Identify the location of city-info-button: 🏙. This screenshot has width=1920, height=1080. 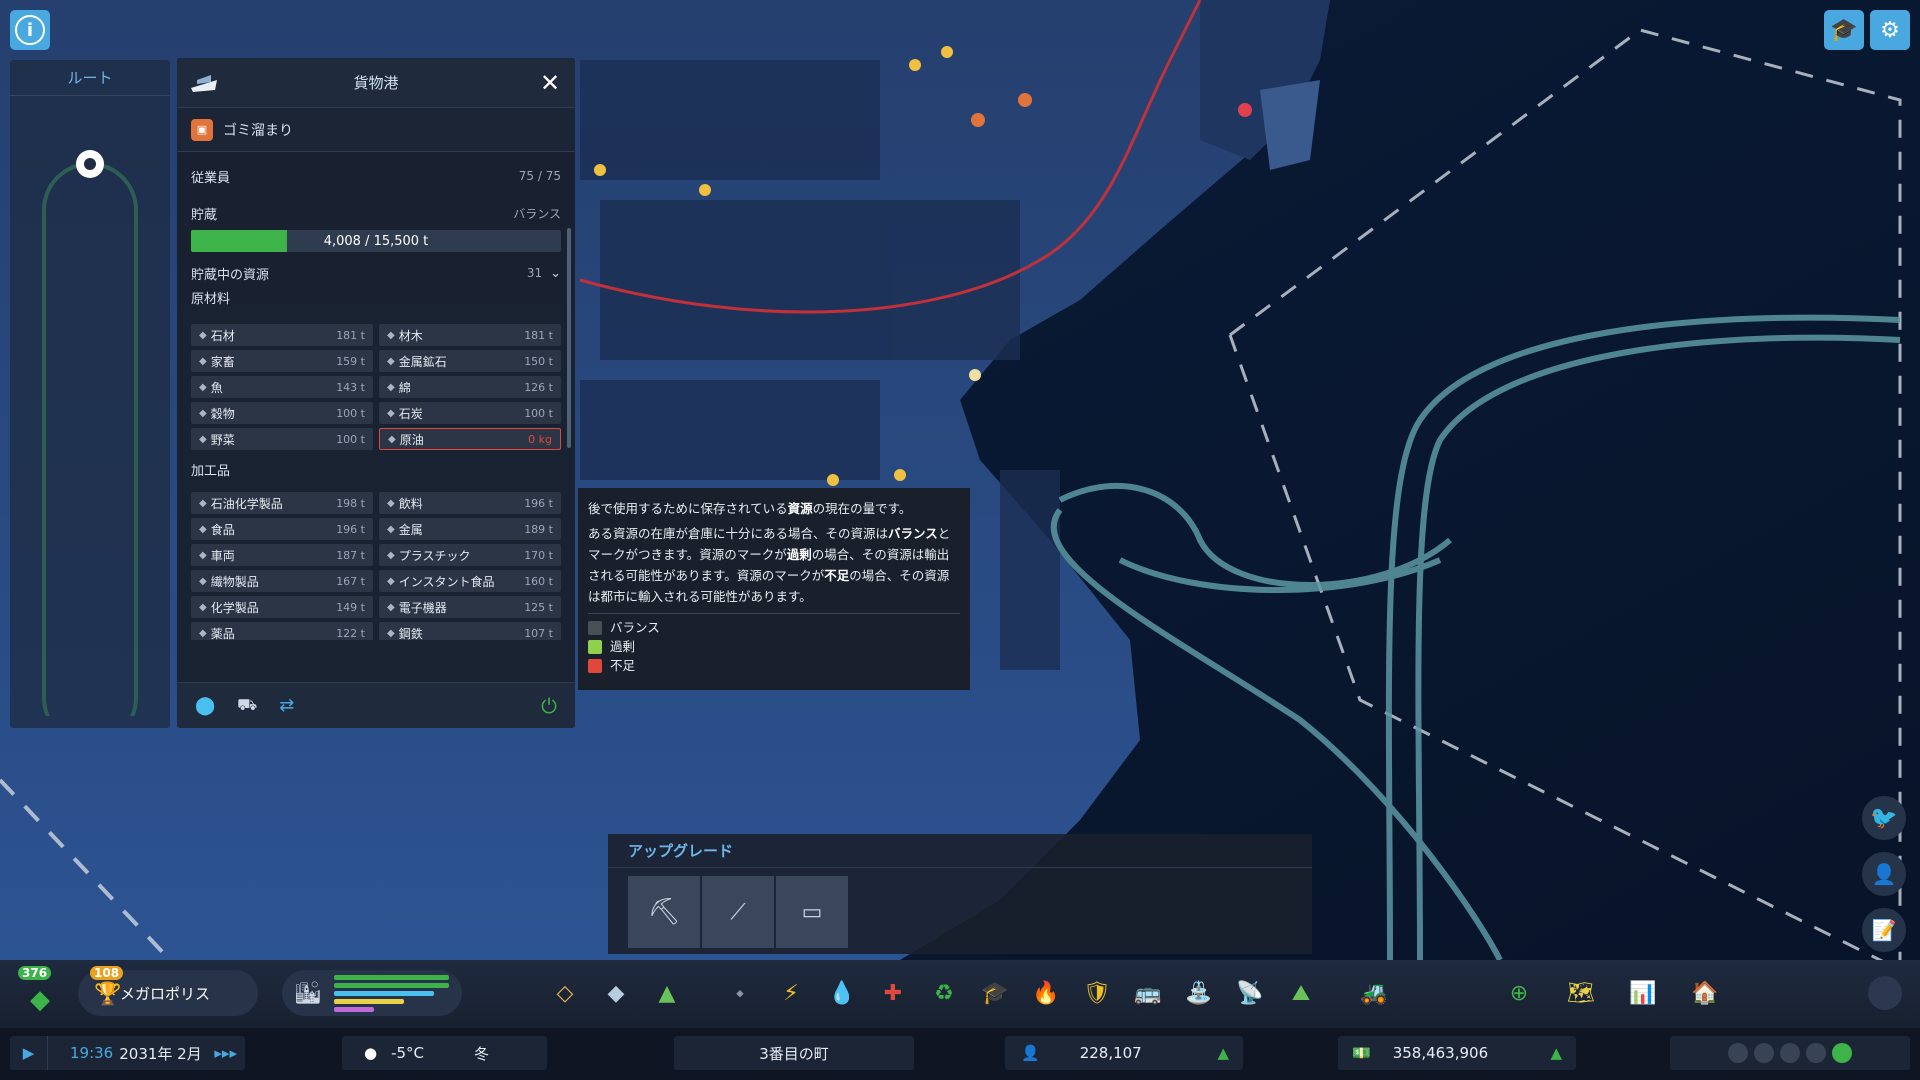
(372, 993).